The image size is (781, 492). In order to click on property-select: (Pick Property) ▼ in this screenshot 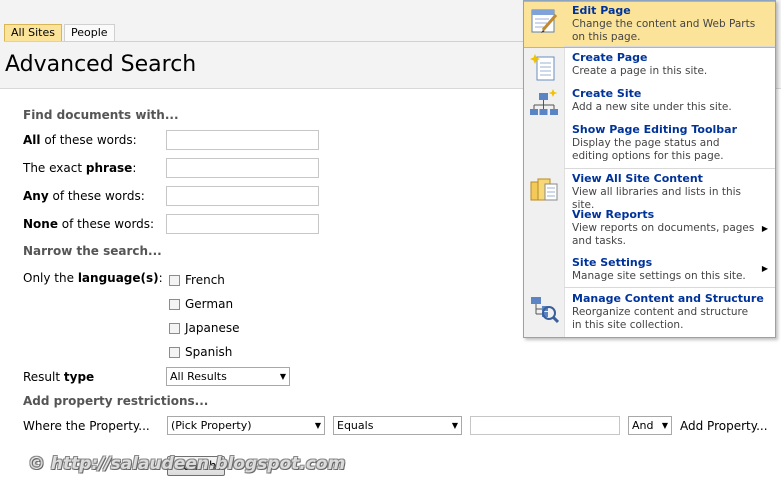, I will do `click(246, 425)`.